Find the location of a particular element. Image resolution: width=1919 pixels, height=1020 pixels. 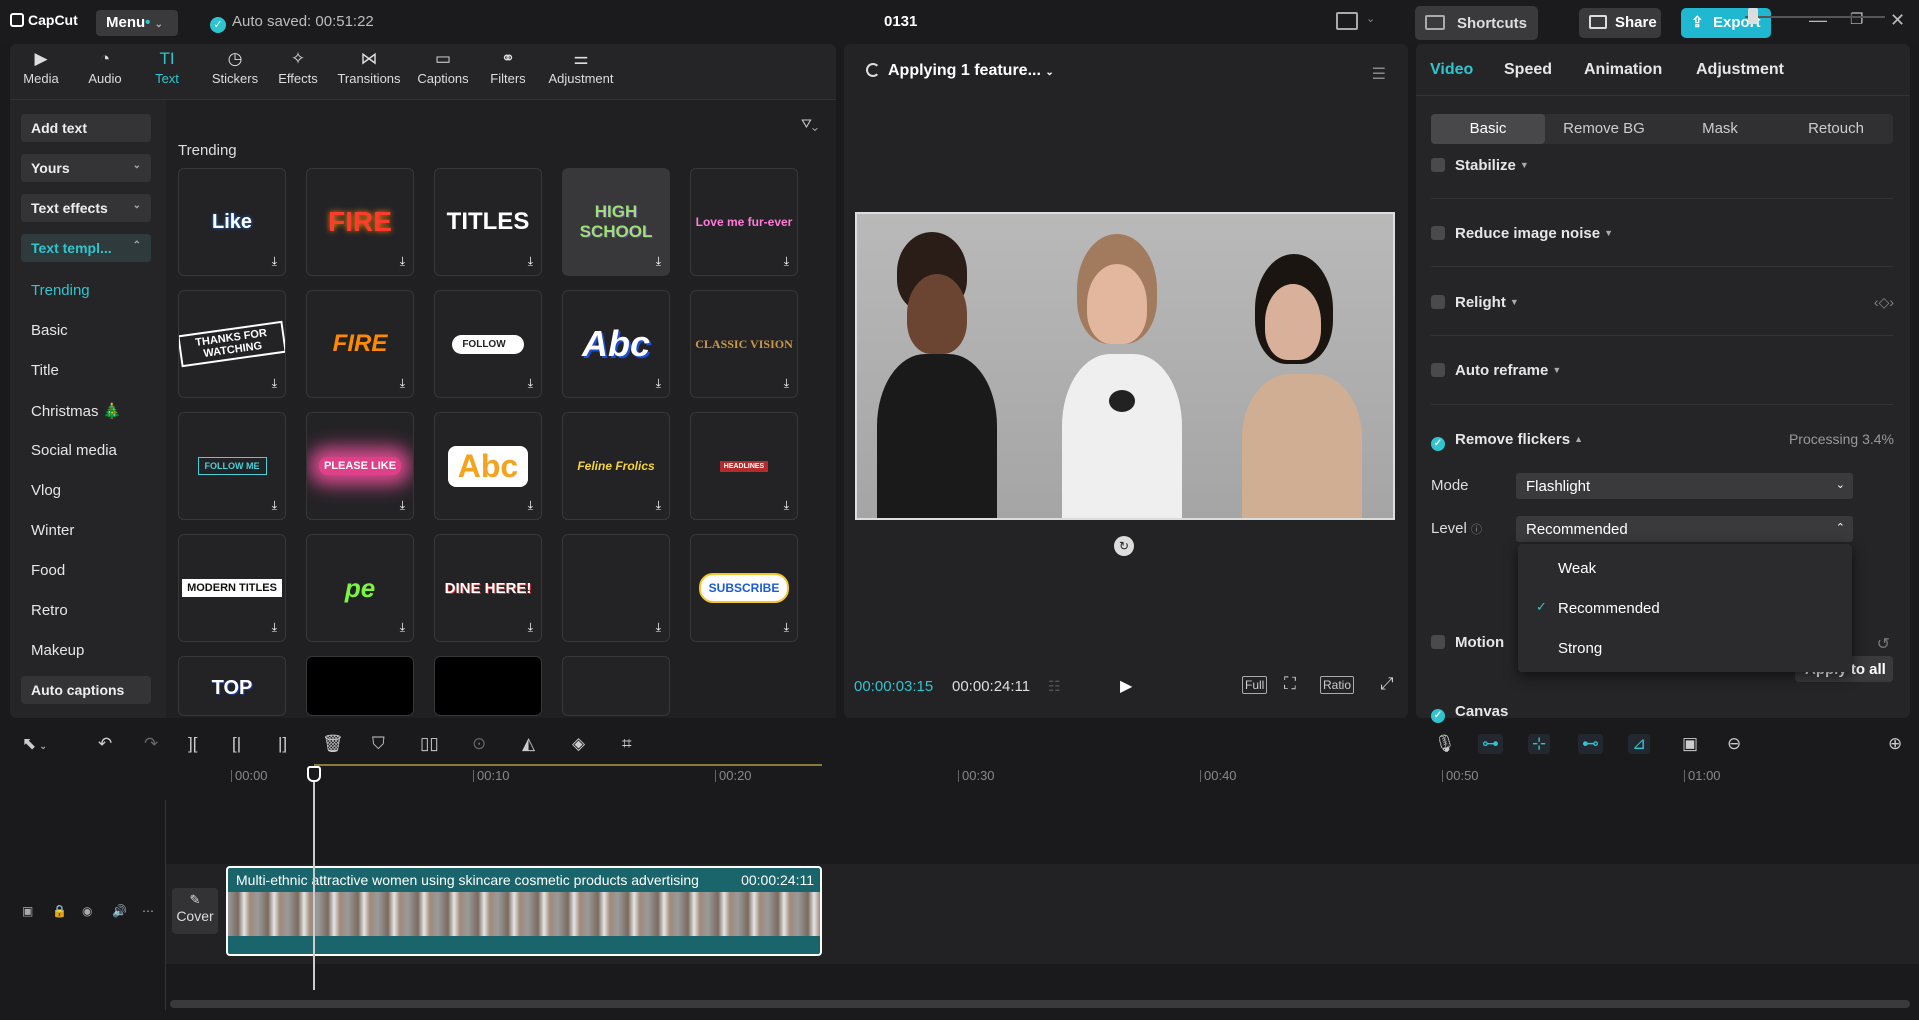

cover-button: ✎ Cover is located at coordinates (195, 911).